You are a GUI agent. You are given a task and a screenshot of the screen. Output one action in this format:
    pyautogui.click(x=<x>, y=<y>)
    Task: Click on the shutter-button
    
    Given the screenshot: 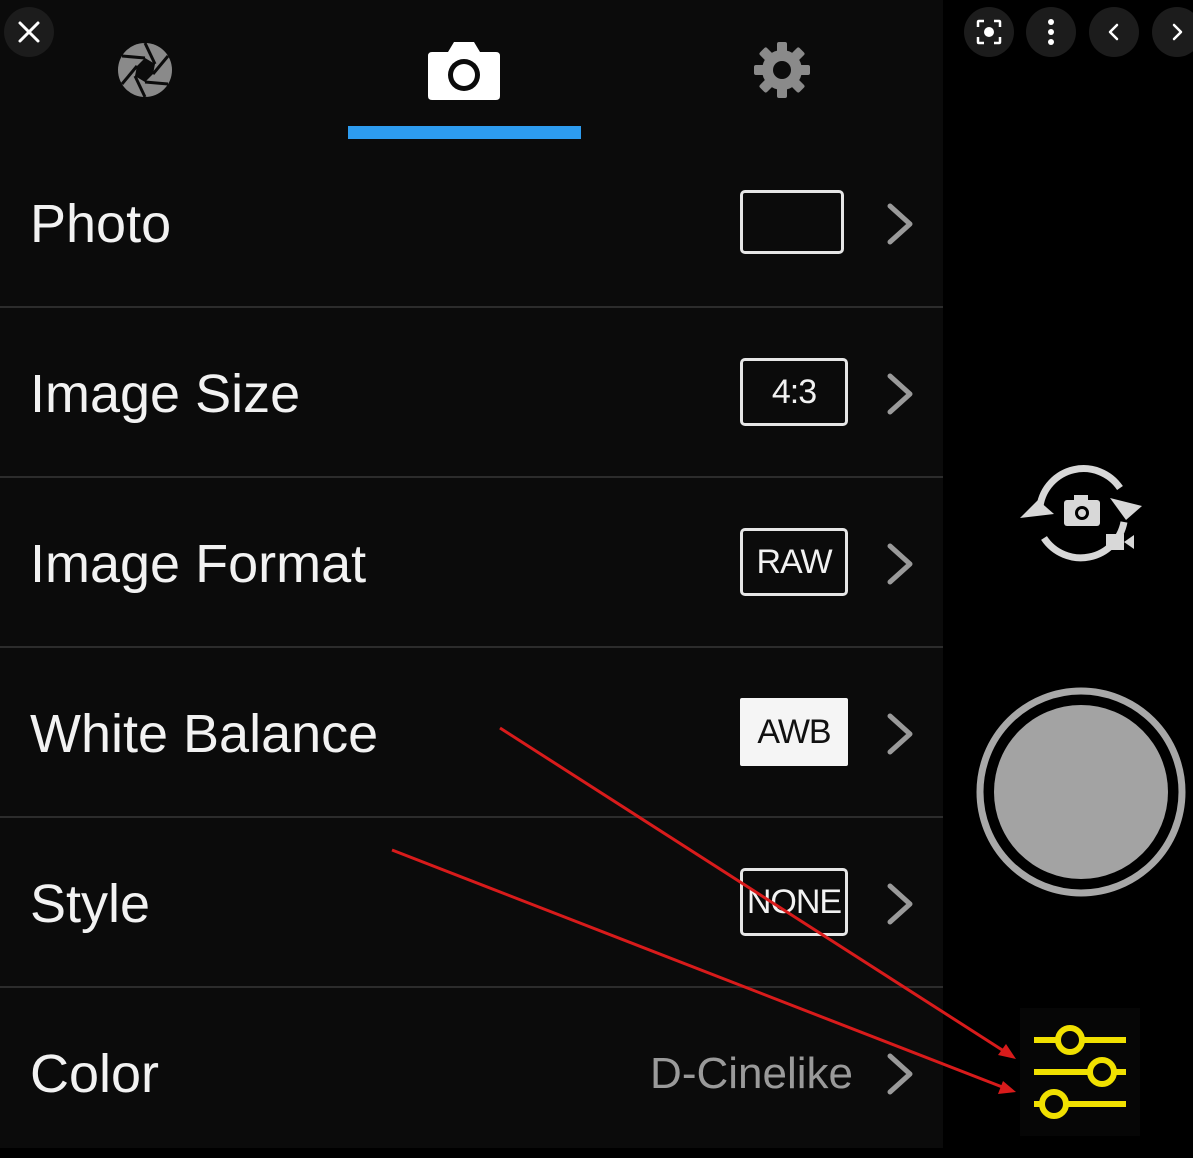 What is the action you would take?
    pyautogui.click(x=1081, y=792)
    